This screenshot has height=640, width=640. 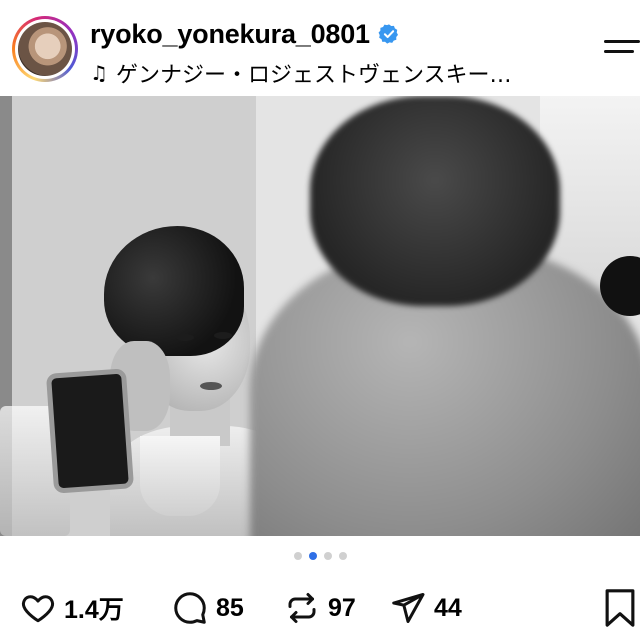 I want to click on music-note-icon: ♫, so click(x=99, y=73).